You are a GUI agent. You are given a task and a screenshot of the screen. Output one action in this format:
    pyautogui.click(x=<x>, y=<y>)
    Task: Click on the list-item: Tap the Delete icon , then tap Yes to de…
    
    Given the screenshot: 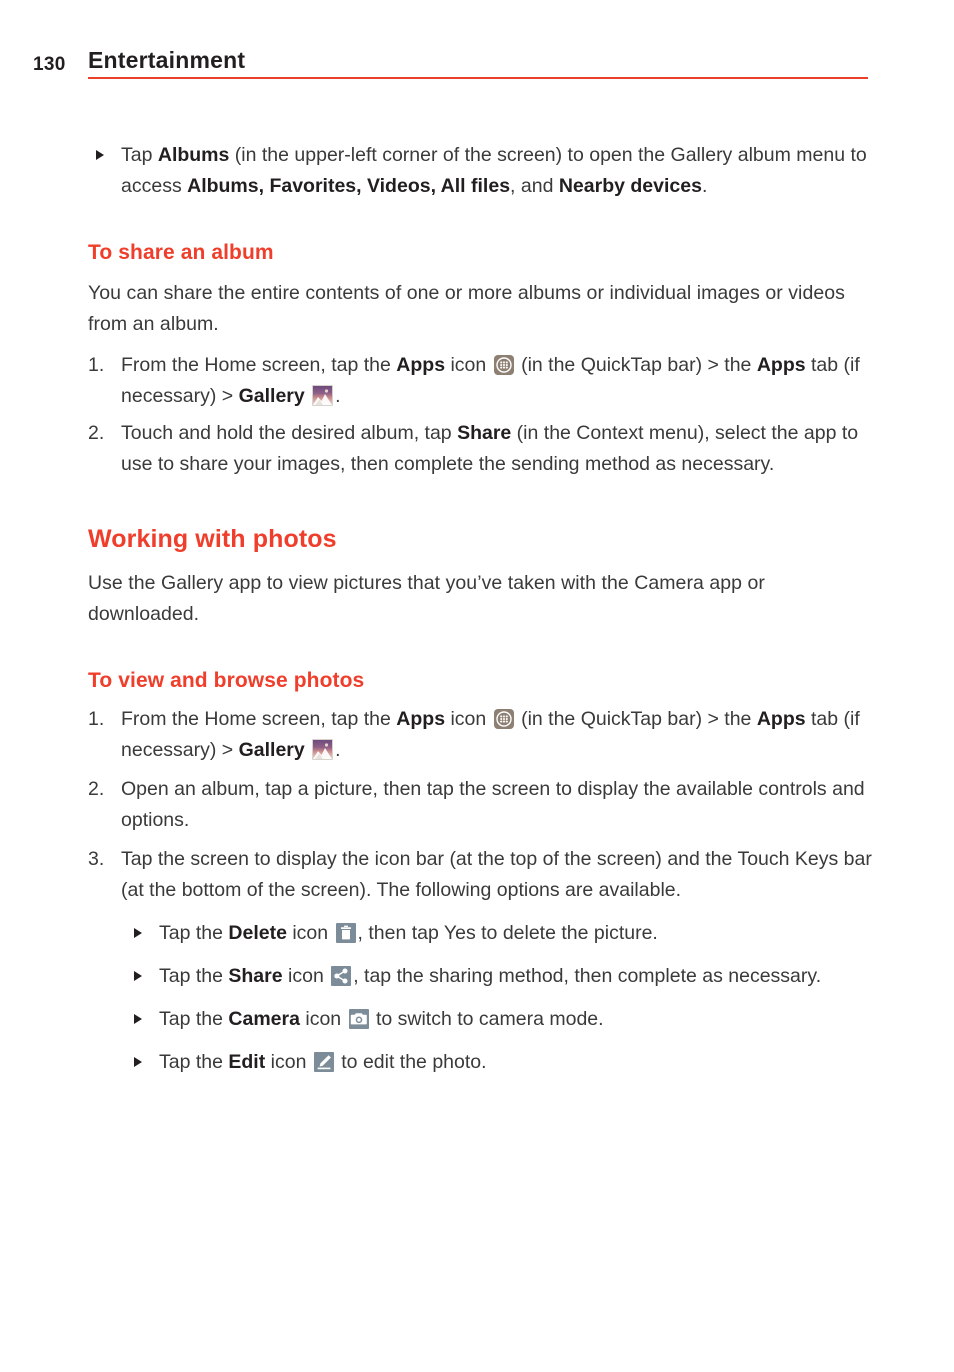 What is the action you would take?
    pyautogui.click(x=502, y=933)
    